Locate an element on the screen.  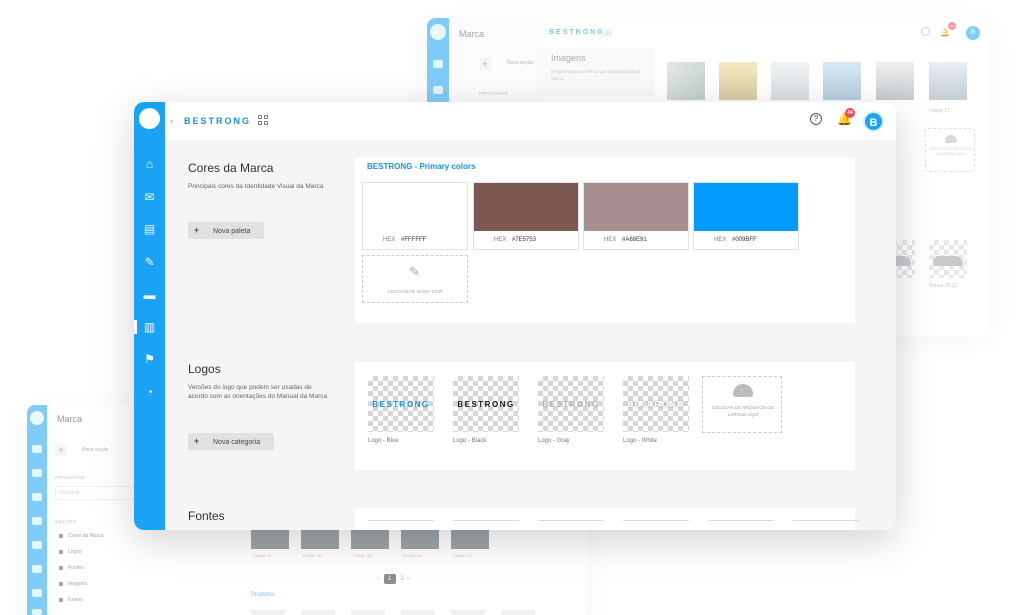
color-swatch-card: HEX #009BFF is located at coordinates (746, 216).